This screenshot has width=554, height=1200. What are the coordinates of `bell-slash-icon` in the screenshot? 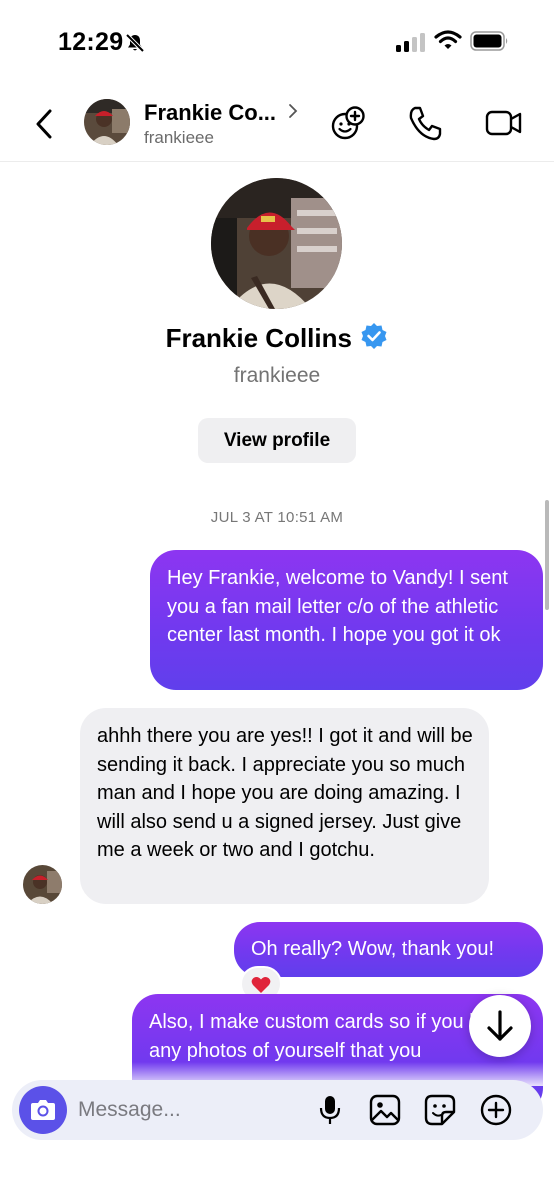 It's located at (135, 45).